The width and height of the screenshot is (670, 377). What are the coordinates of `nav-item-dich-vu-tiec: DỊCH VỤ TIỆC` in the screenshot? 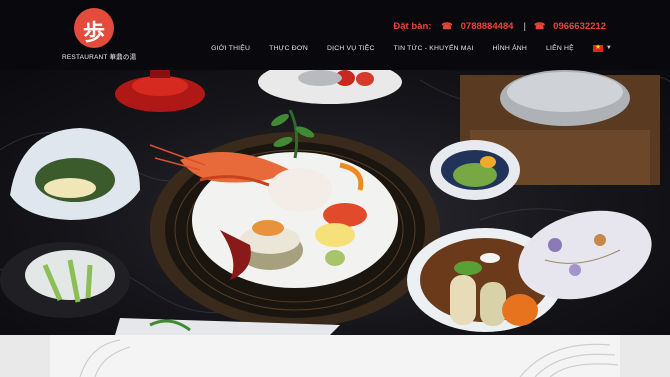 It's located at (351, 48).